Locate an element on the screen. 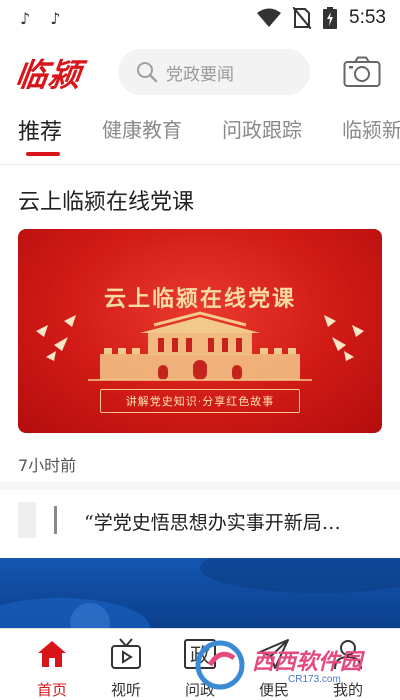 Image resolution: width=400 pixels, height=700 pixels. active-tab-indicator is located at coordinates (43, 154).